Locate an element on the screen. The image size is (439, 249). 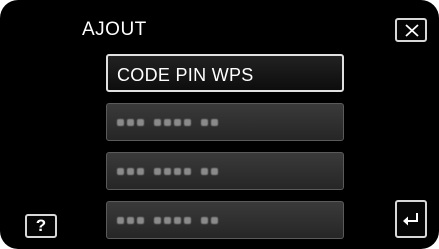
close-icon is located at coordinates (412, 30).